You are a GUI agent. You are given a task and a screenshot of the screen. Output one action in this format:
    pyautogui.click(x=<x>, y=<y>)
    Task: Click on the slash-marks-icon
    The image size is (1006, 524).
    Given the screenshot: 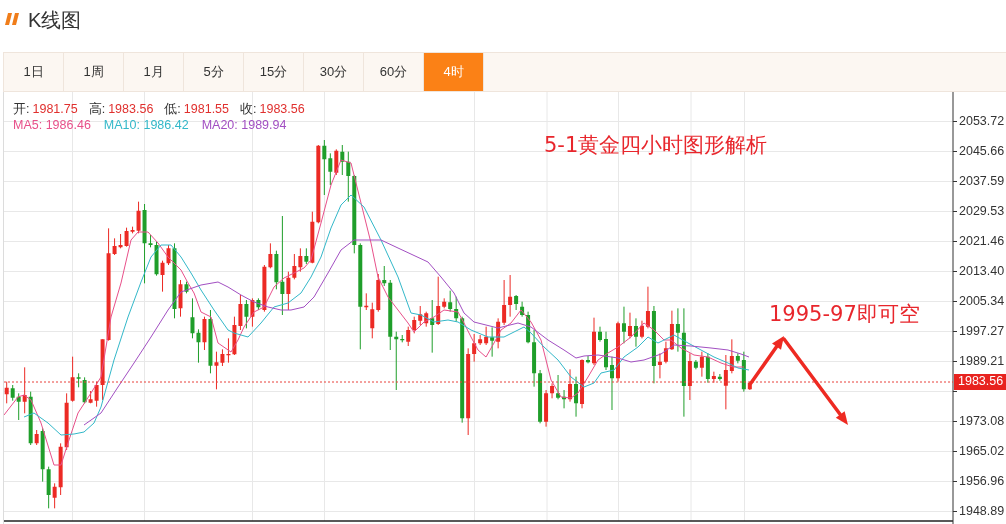 What is the action you would take?
    pyautogui.click(x=12, y=19)
    